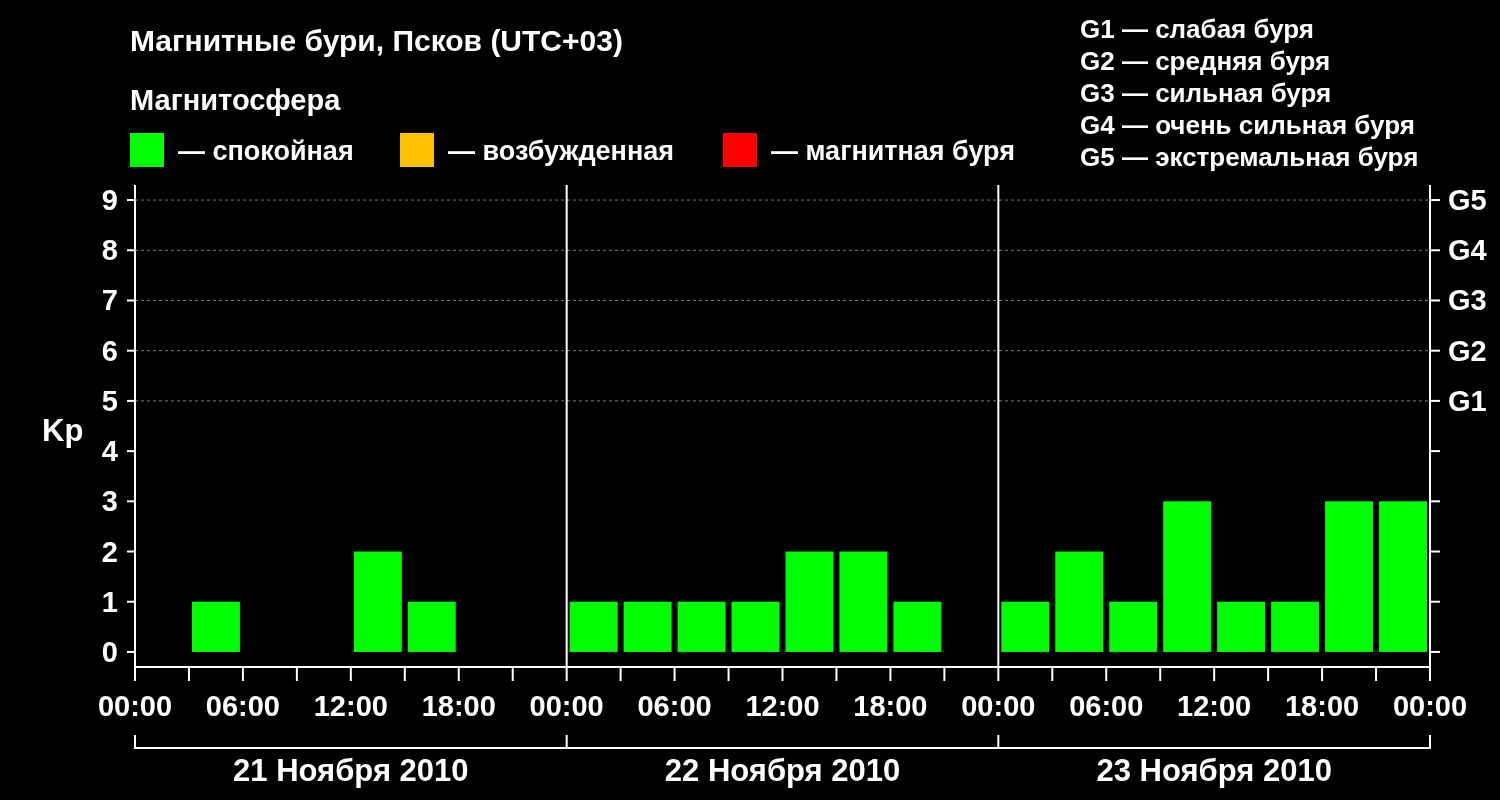 The height and width of the screenshot is (800, 1500). I want to click on legend-label: — спокойная, so click(266, 151).